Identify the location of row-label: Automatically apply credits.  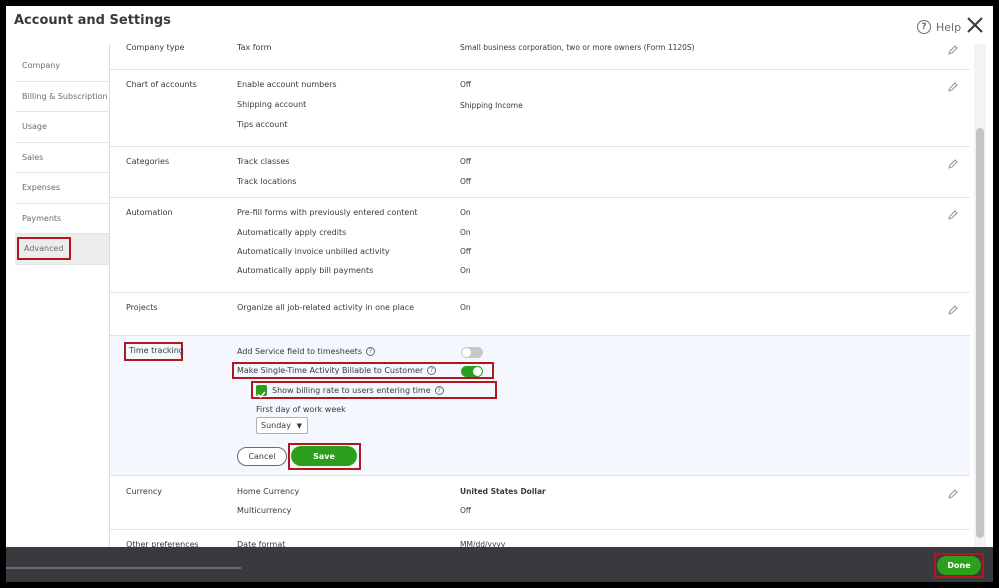
(292, 232).